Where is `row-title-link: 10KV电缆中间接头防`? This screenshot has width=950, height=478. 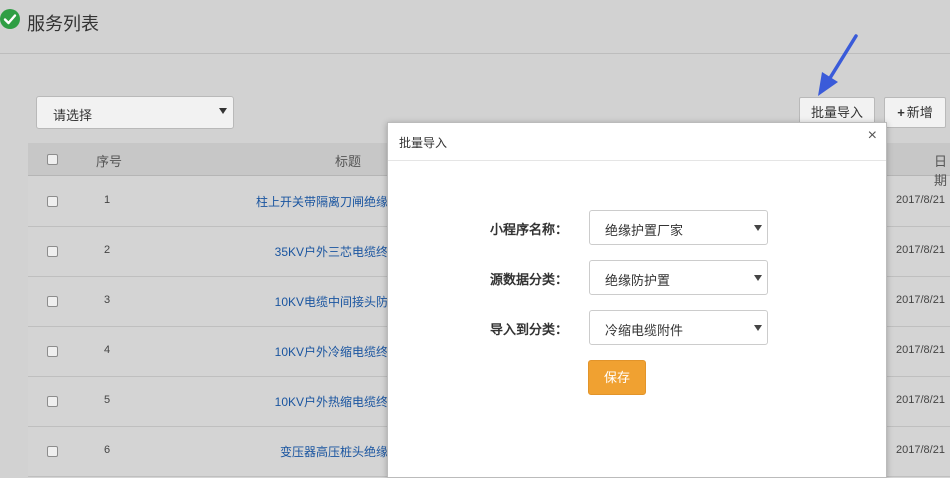
row-title-link: 10KV电缆中间接头防 is located at coordinates (331, 301).